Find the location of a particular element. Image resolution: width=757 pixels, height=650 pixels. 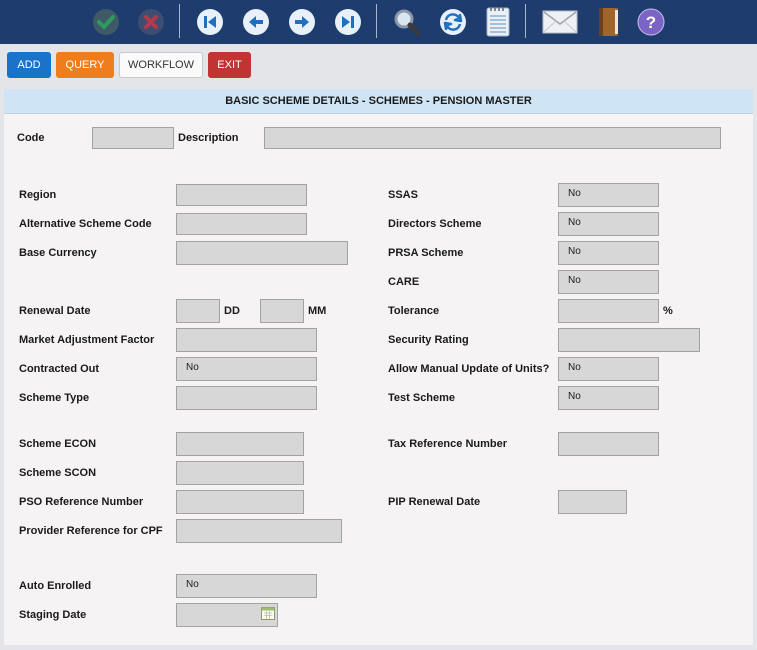

market-adj-label: Market Adjustment Factor is located at coordinates (87, 340).